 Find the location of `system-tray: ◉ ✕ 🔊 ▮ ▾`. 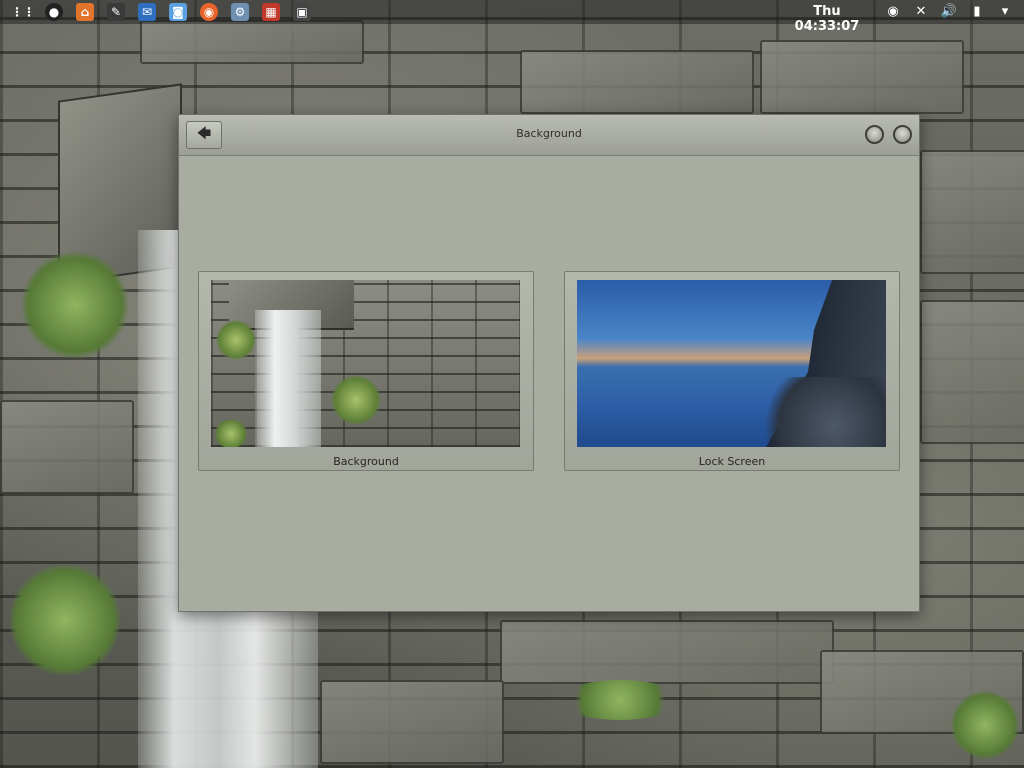

system-tray: ◉ ✕ 🔊 ▮ ▾ is located at coordinates (944, 11).